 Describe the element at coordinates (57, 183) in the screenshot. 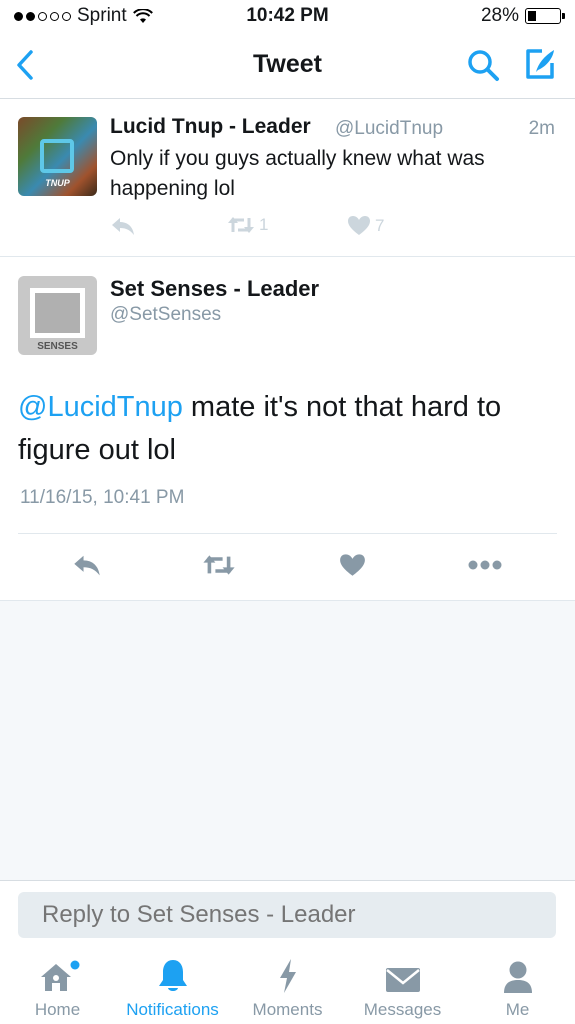

I see `avatar-logo-text: TNUP` at that location.